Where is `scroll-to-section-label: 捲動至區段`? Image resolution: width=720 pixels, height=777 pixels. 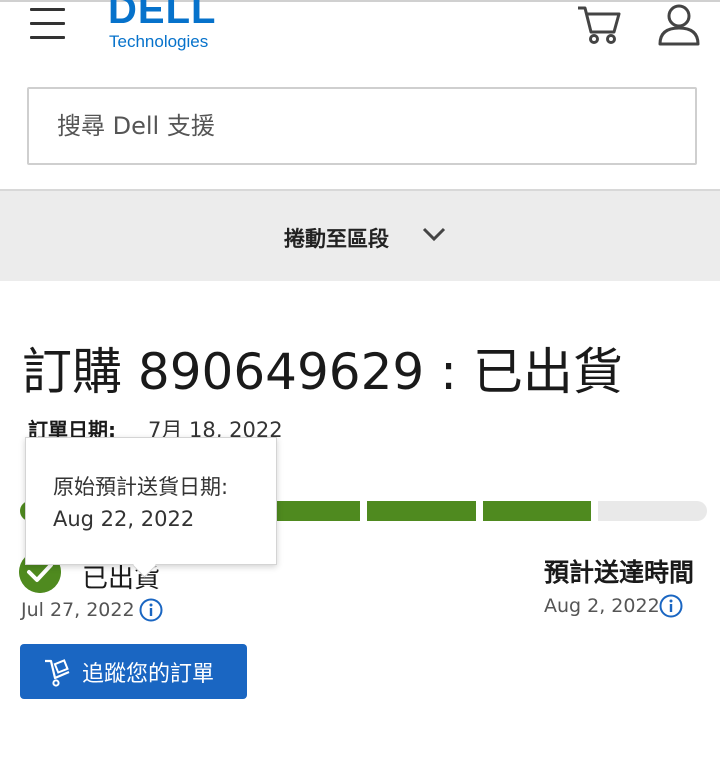 scroll-to-section-label: 捲動至區段 is located at coordinates (336, 239).